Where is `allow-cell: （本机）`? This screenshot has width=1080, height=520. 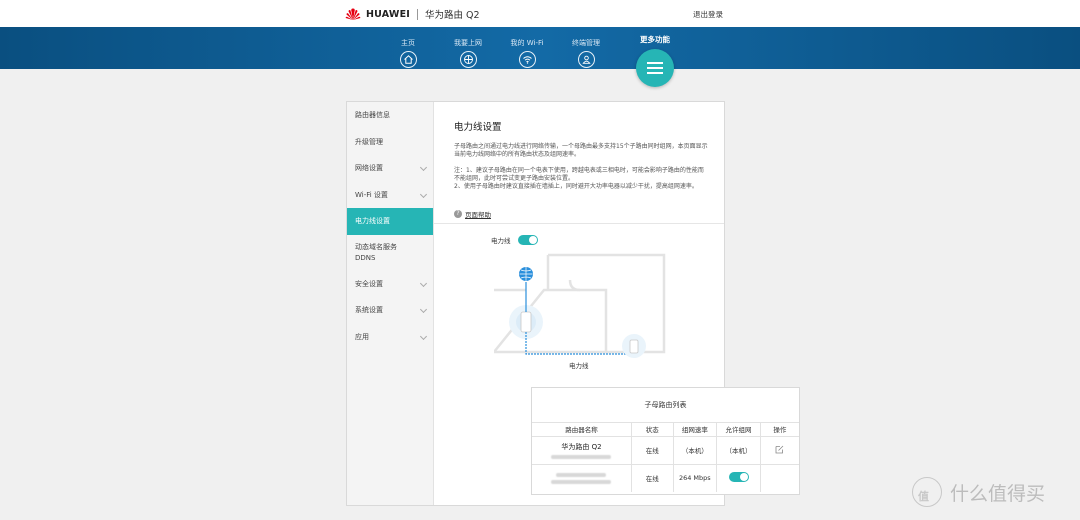 allow-cell: （本机） is located at coordinates (738, 450).